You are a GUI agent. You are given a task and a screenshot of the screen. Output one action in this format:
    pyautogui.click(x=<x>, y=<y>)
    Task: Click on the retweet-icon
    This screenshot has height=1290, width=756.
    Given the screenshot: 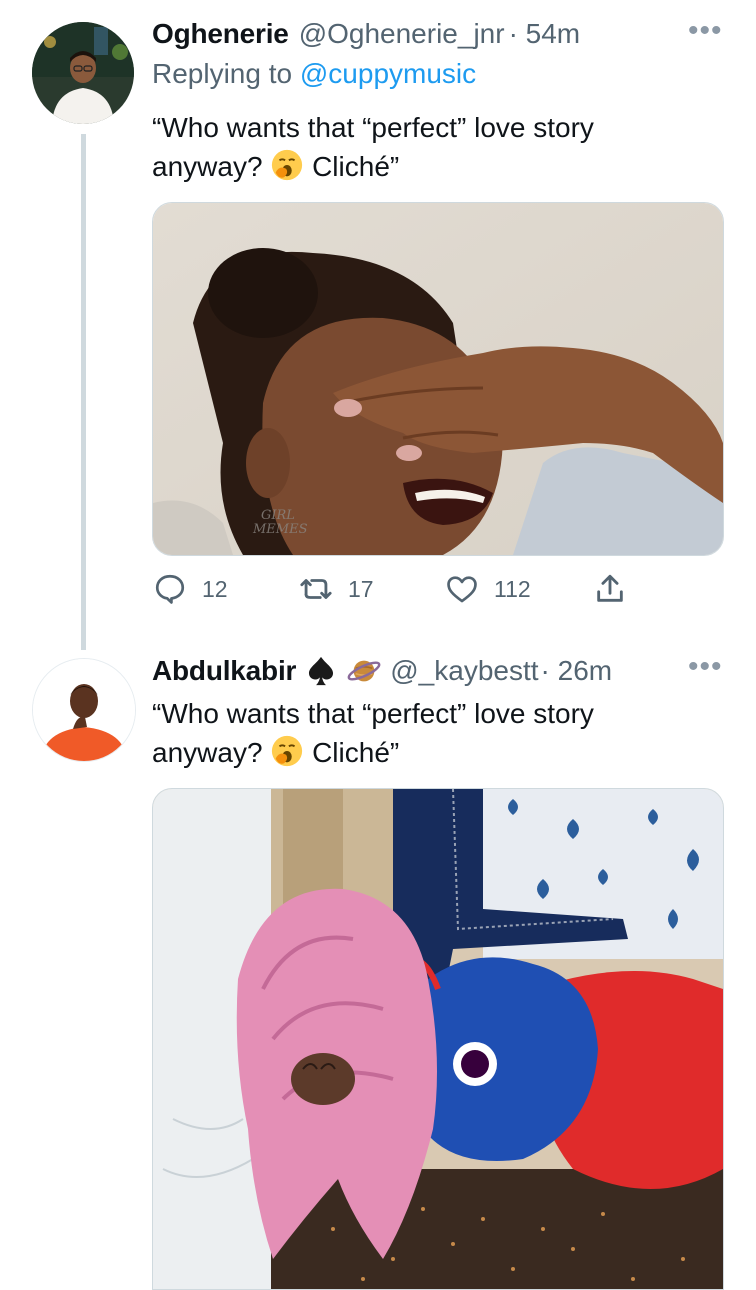 What is the action you would take?
    pyautogui.click(x=316, y=589)
    